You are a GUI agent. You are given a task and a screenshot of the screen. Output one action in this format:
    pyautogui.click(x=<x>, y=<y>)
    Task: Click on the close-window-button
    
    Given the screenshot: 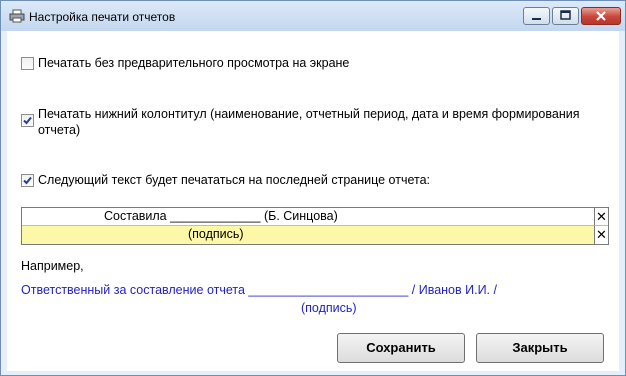 What is the action you would take?
    pyautogui.click(x=601, y=16)
    